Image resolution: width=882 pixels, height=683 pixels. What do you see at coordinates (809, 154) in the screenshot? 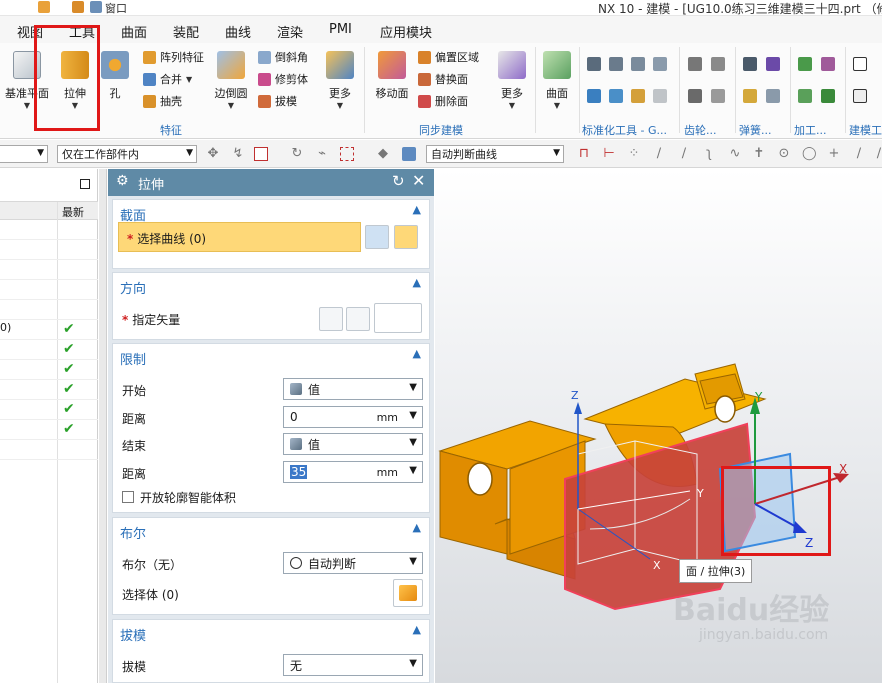
I see `quadrant-icon: ◯` at bounding box center [809, 154].